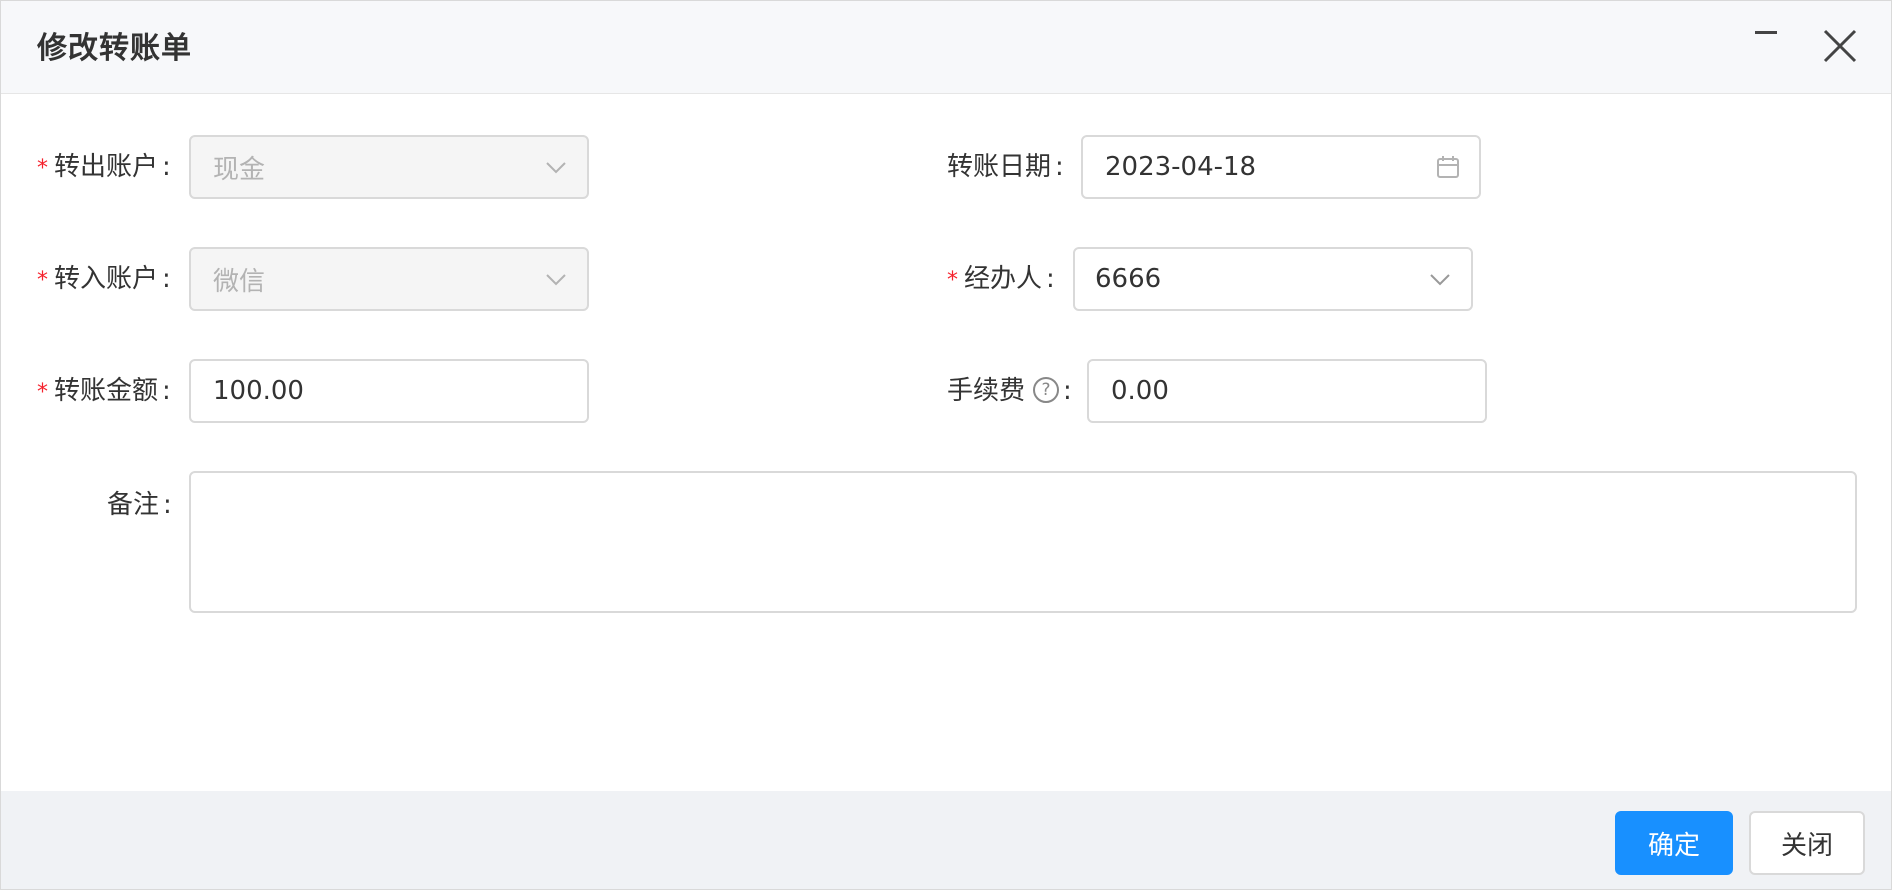  What do you see at coordinates (1009, 391) in the screenshot?
I see `fee-label: 手续费?:` at bounding box center [1009, 391].